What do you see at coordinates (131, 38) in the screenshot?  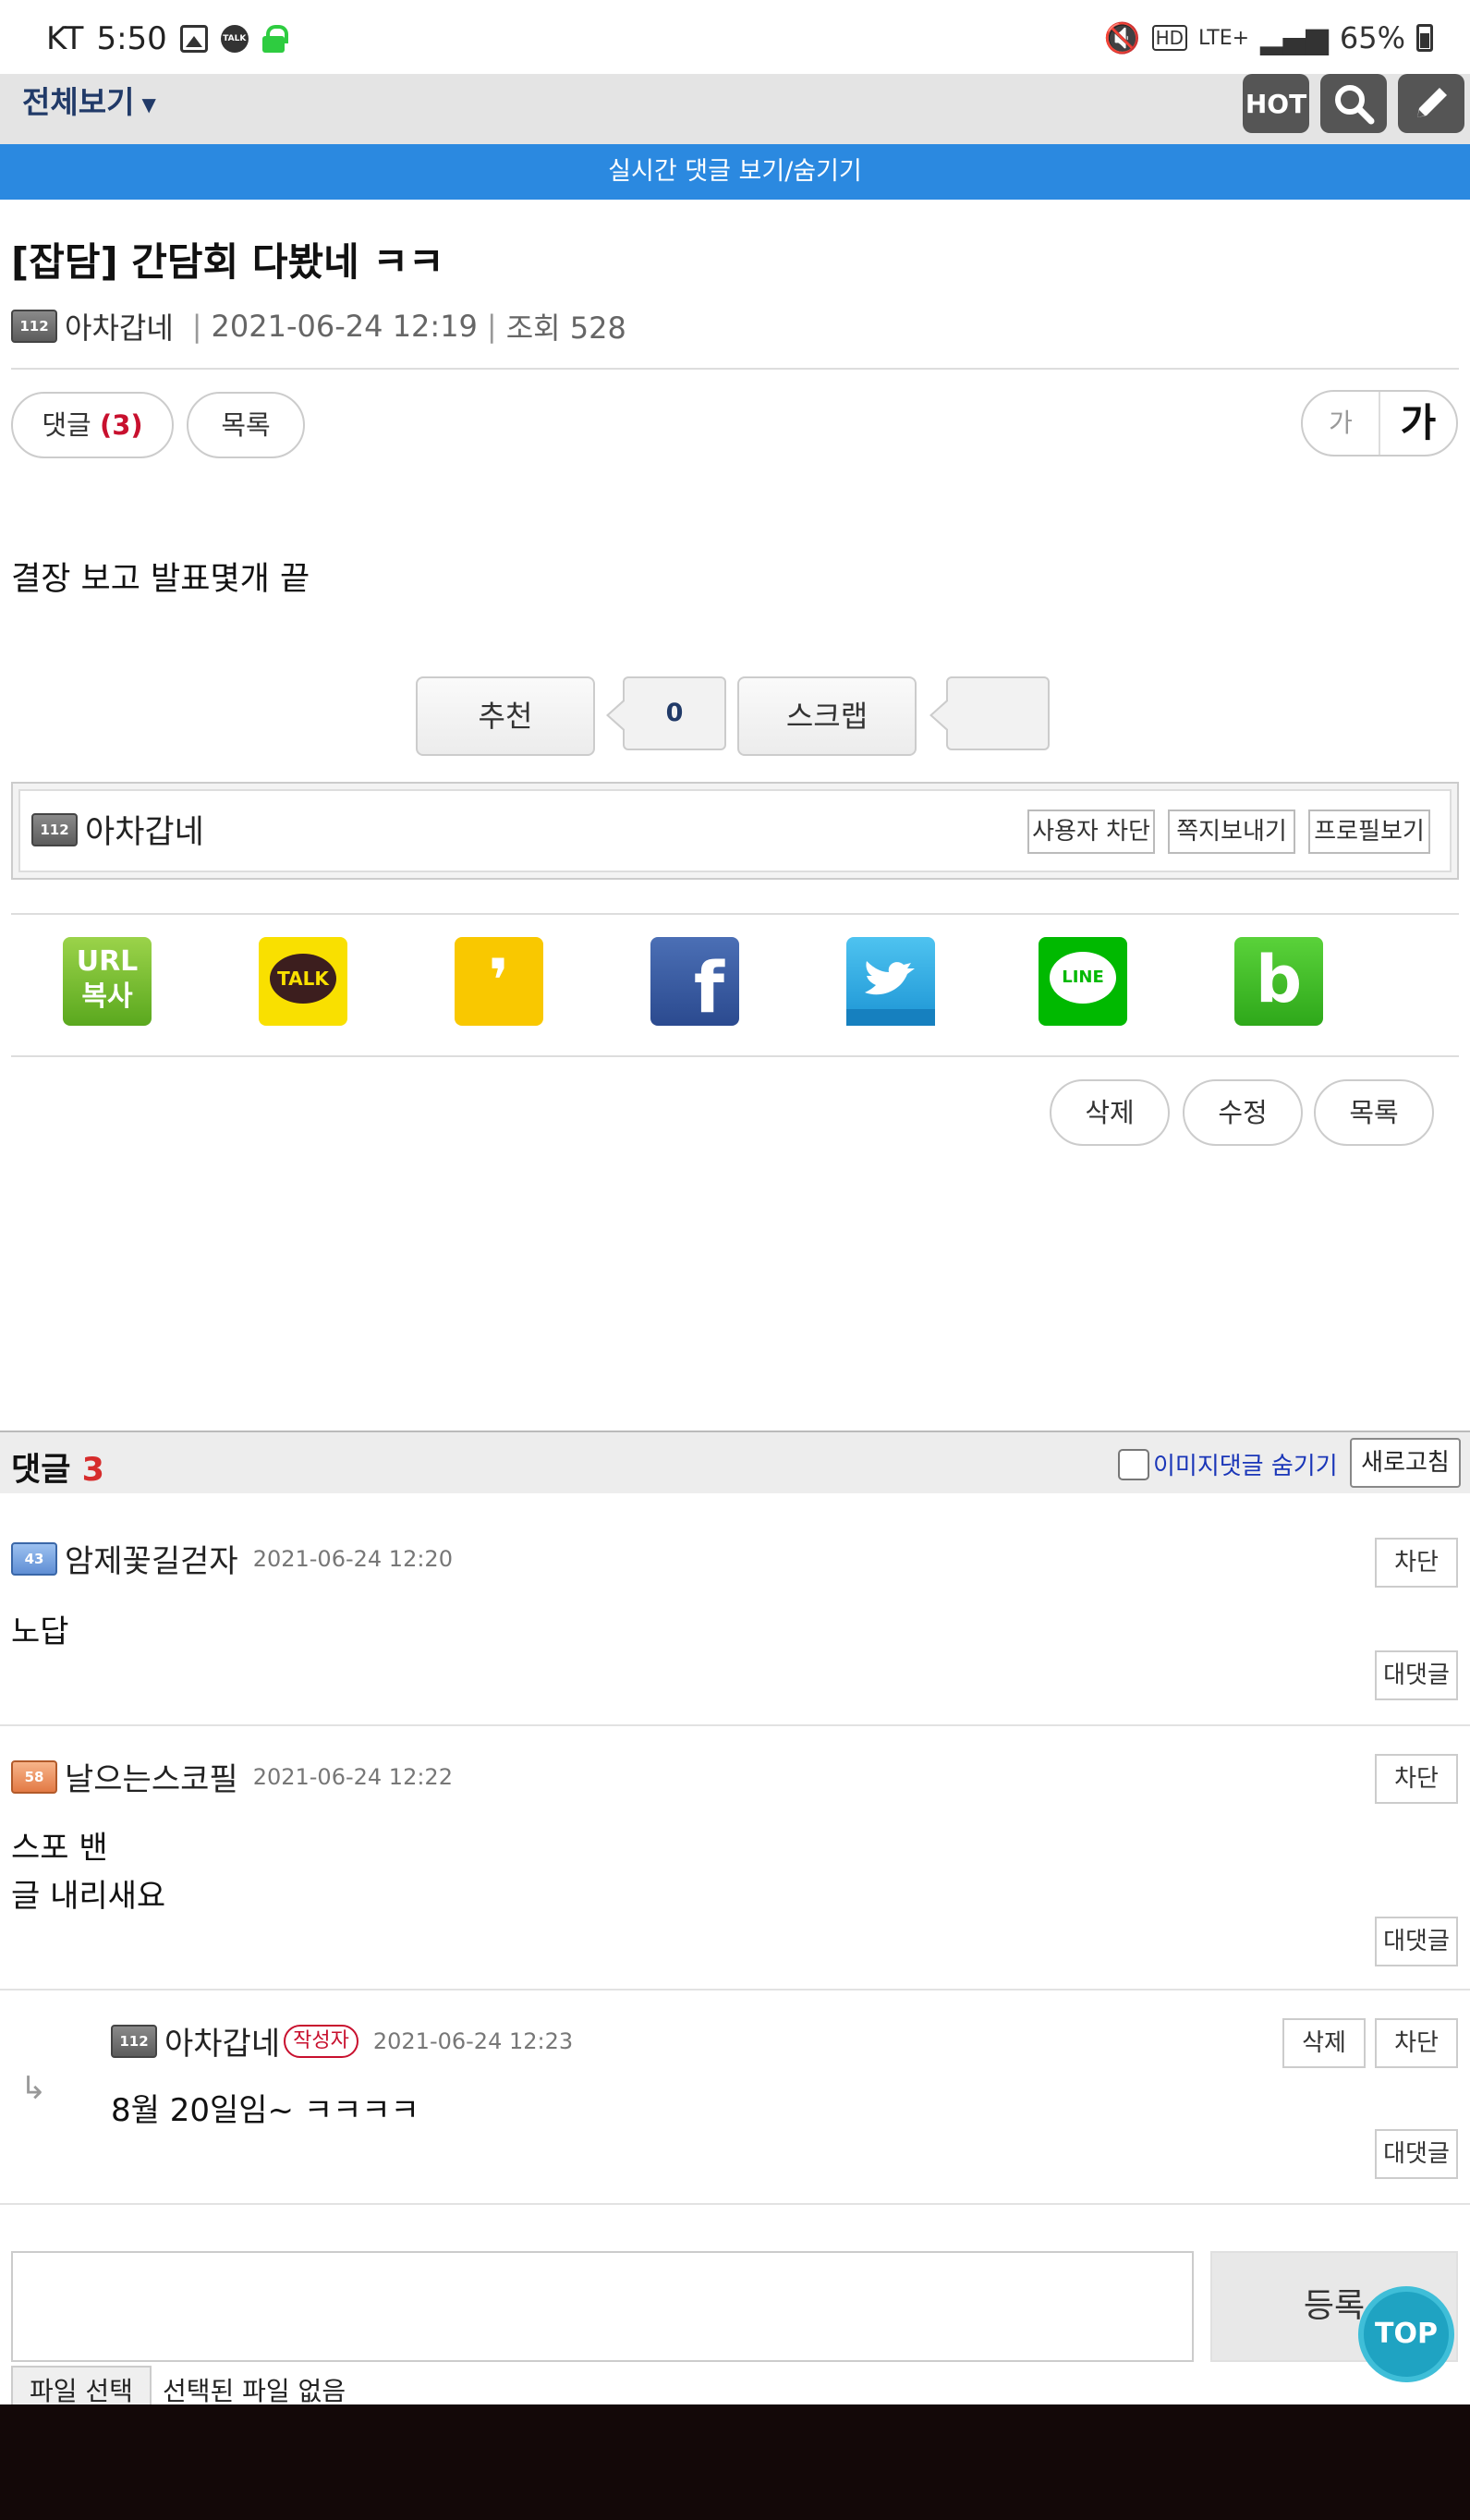 I see `clock: 5:50` at bounding box center [131, 38].